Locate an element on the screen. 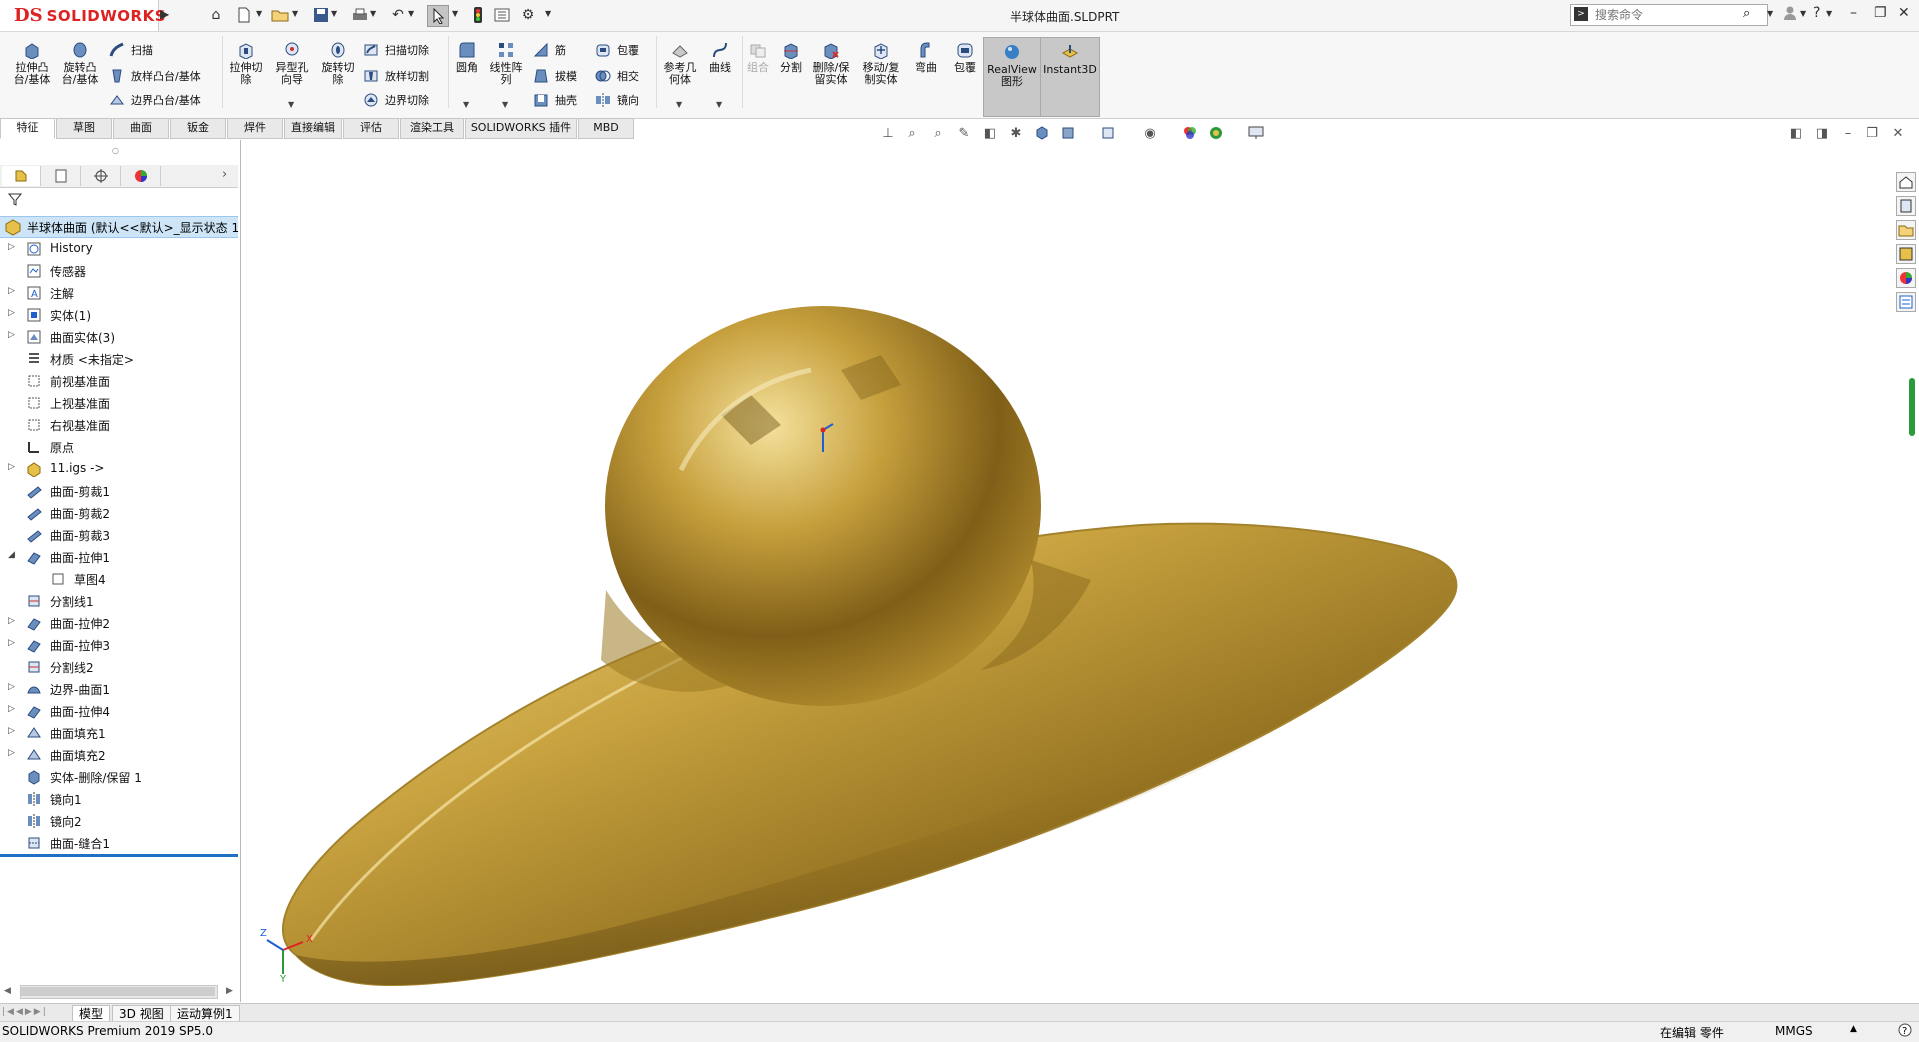 The width and height of the screenshot is (1919, 1042). open-dropdown-chevron-icon: ▼ is located at coordinates (295, 13).